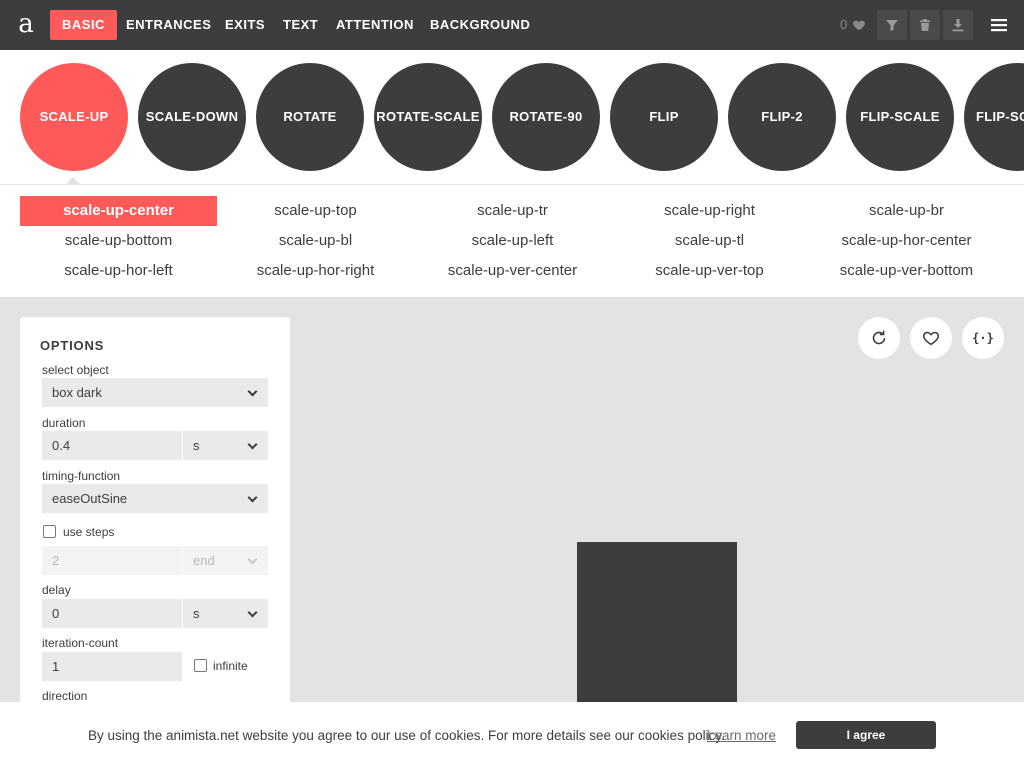 Image resolution: width=1024 pixels, height=768 pixels. What do you see at coordinates (89, 532) in the screenshot?
I see `use-steps-label: use steps` at bounding box center [89, 532].